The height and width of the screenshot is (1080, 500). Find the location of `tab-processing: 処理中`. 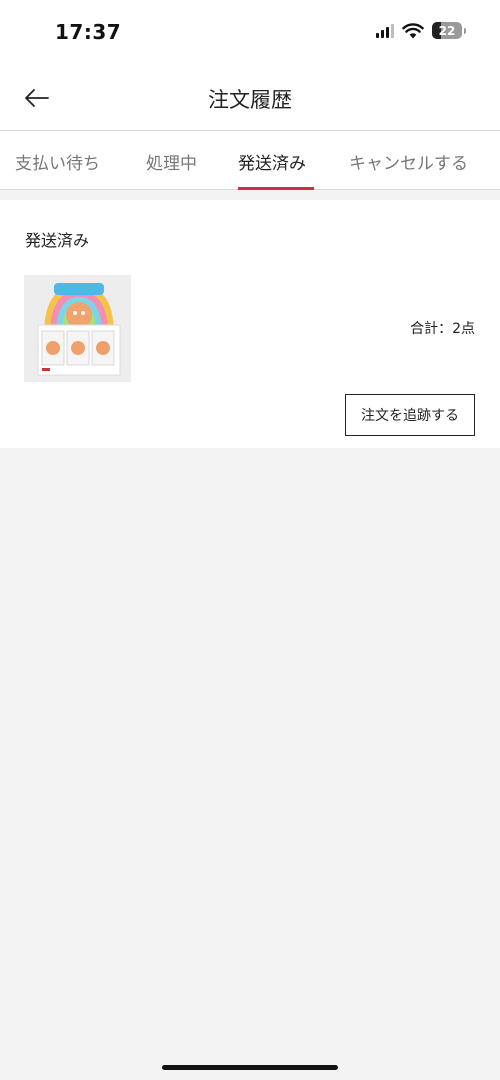

tab-processing: 処理中 is located at coordinates (171, 161).